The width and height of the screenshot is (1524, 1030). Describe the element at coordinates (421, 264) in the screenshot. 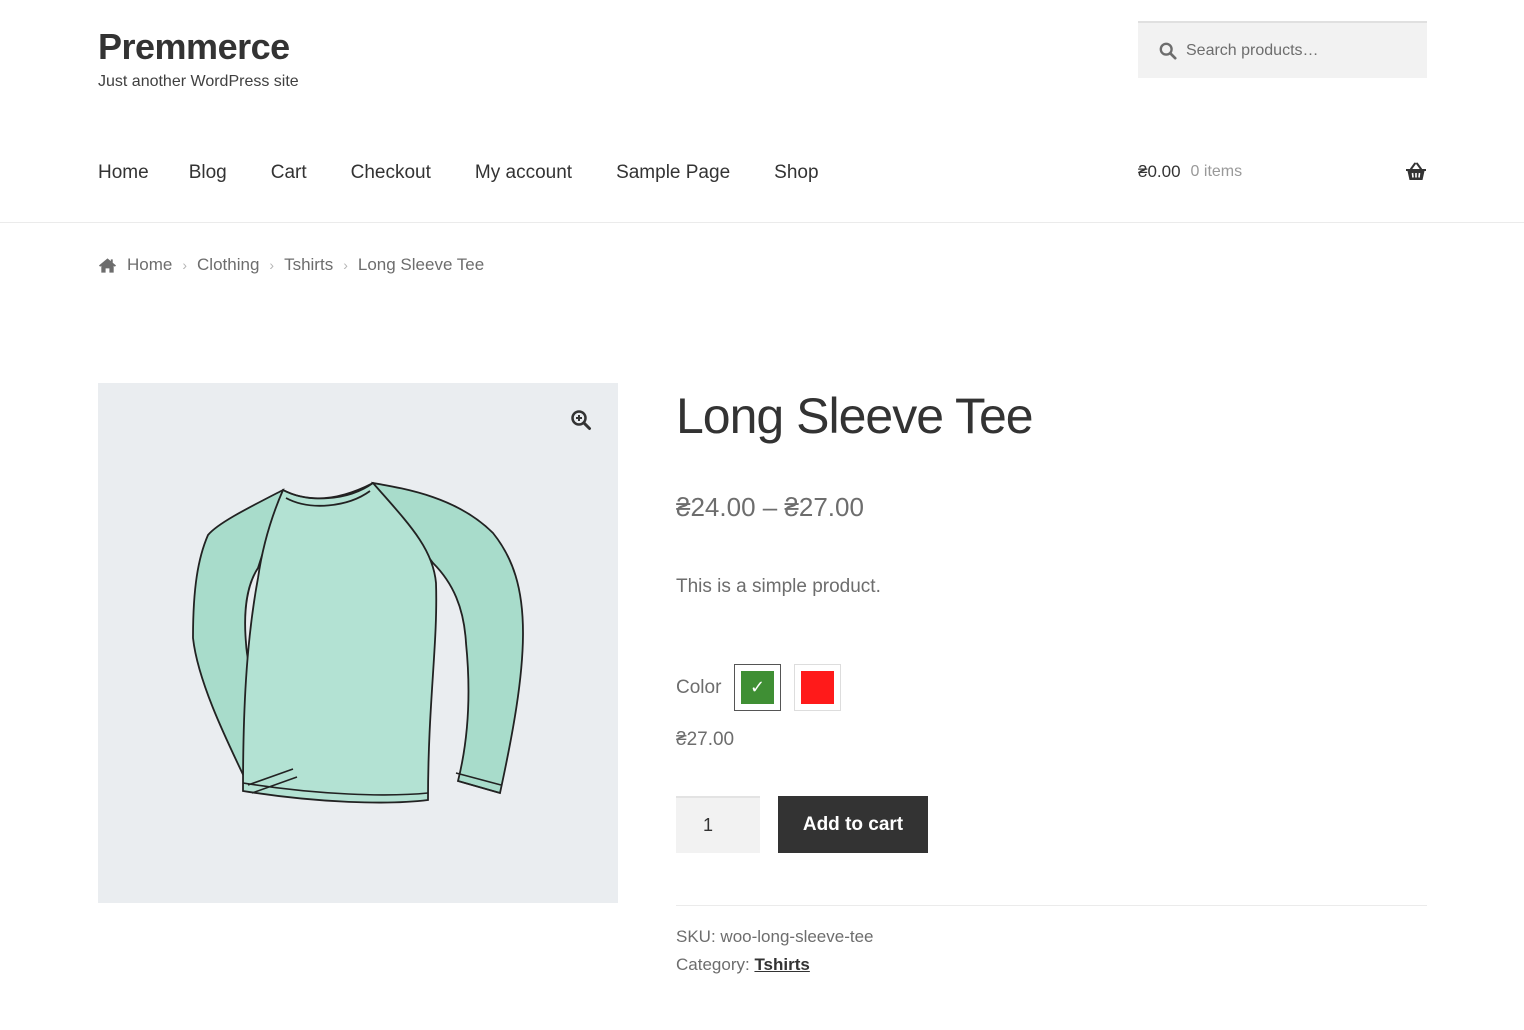

I see `breadcrumb-current: Long Sleeve Tee` at that location.